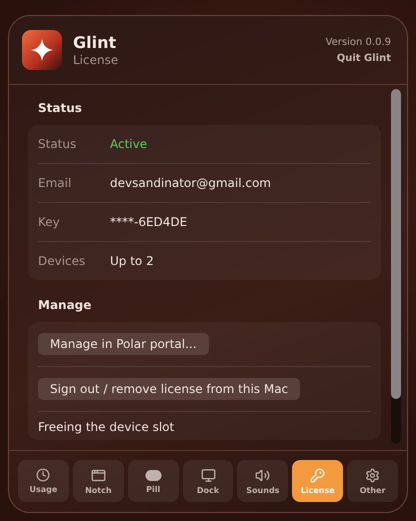  I want to click on app-name: Glint, so click(95, 42).